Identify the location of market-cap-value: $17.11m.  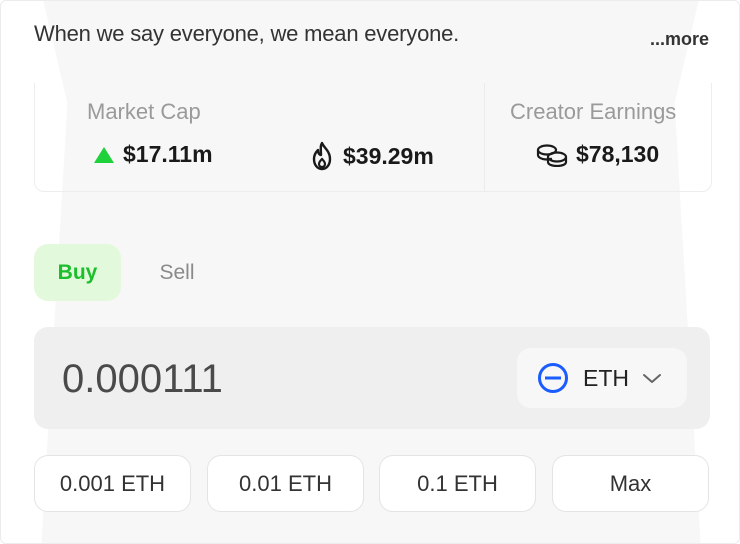
(168, 154).